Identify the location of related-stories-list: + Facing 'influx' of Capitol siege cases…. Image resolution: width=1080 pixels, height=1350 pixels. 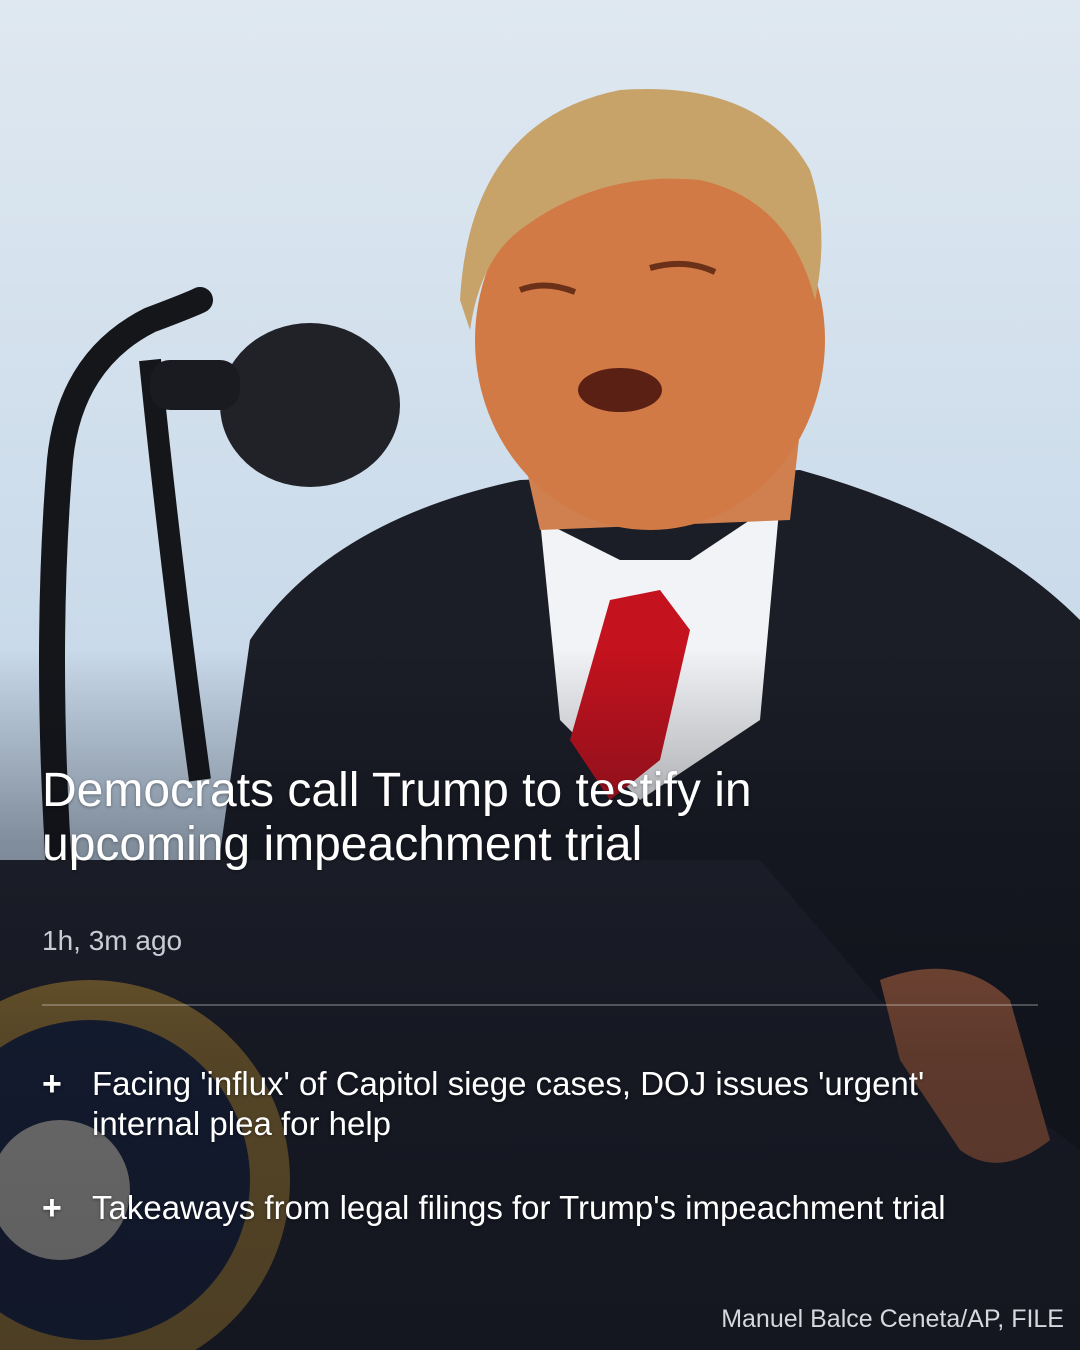
(540, 1168).